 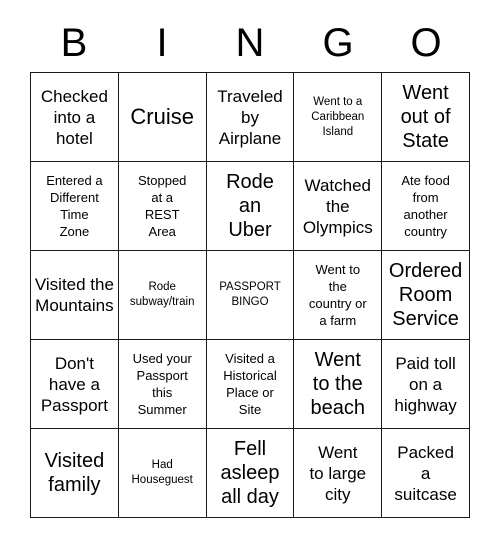 I want to click on bingo-cell-label: Ate food from another country, so click(x=425, y=206).